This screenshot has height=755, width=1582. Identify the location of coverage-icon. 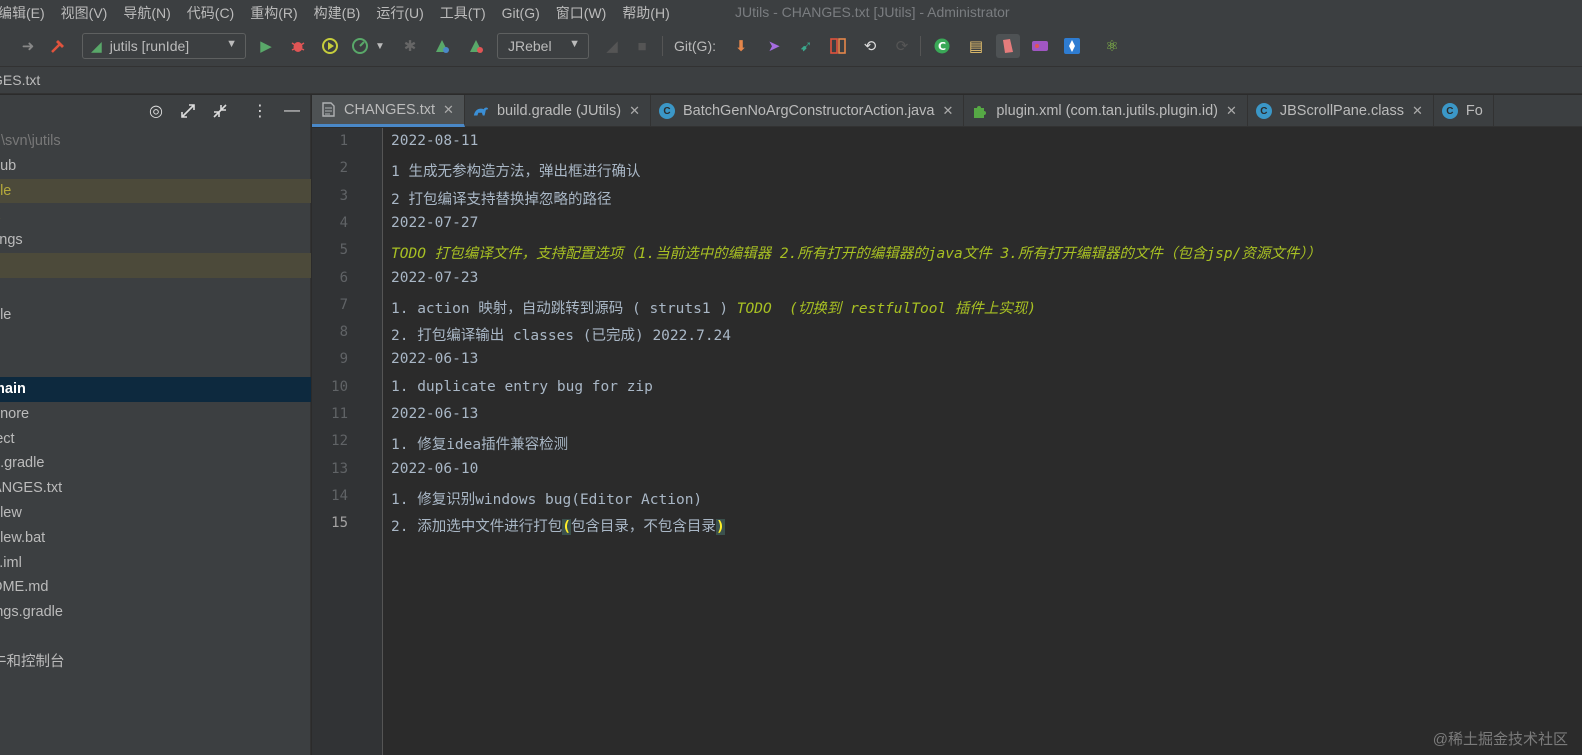
(330, 46).